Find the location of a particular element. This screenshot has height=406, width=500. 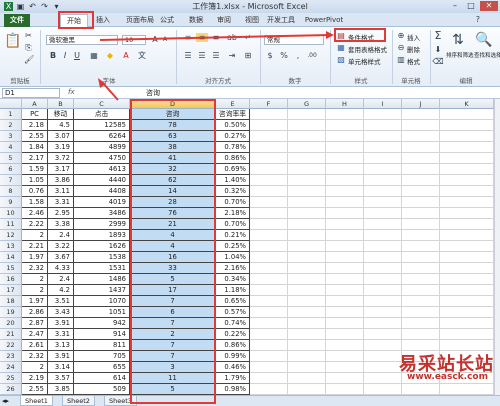

table-cell: 3 is located at coordinates (173, 367).